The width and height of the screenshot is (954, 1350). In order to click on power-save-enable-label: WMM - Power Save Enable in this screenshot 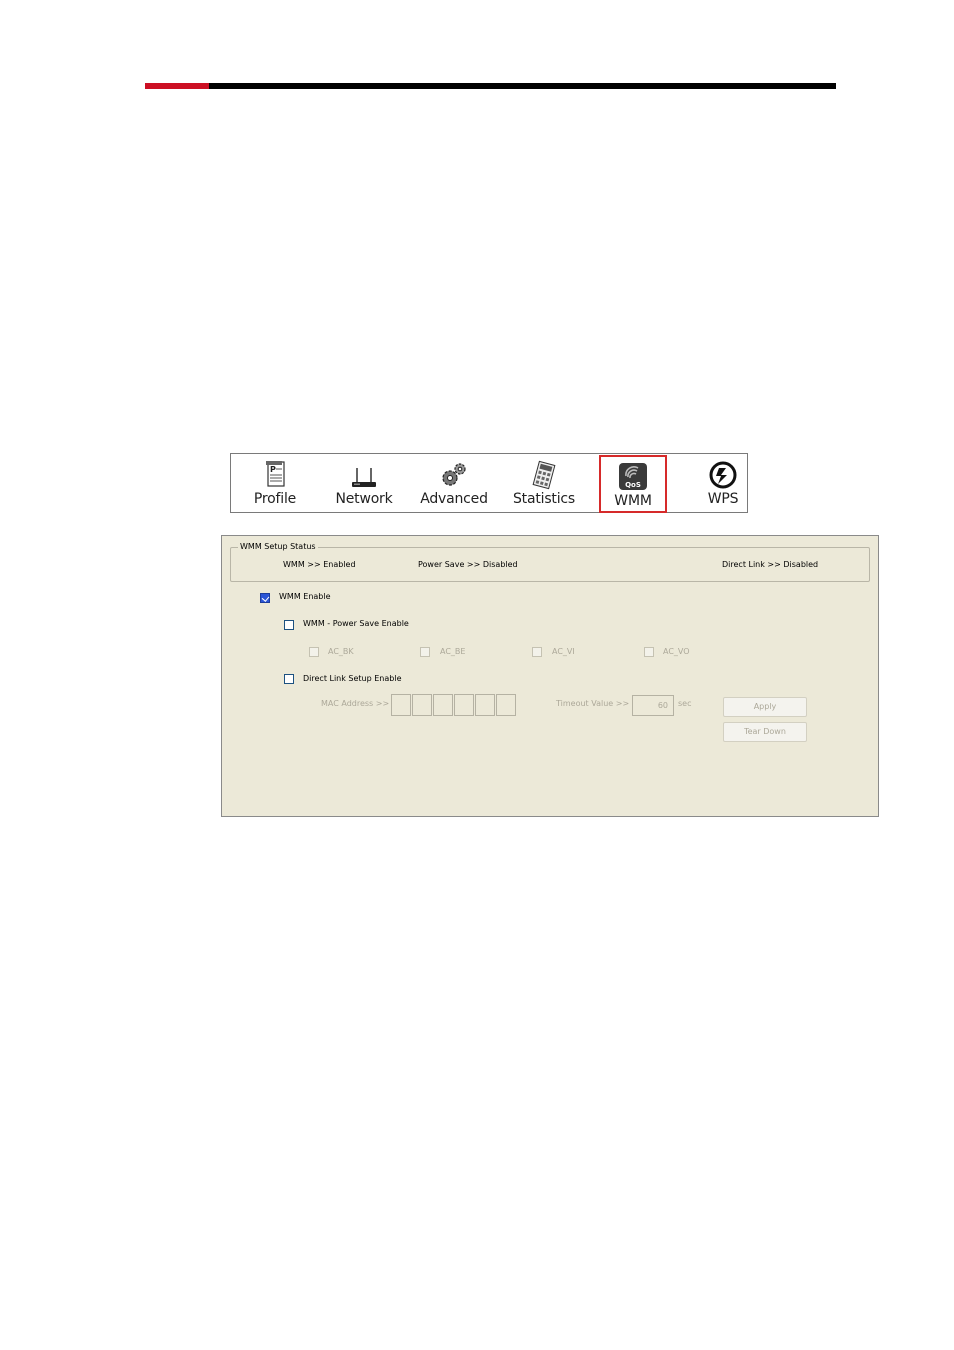, I will do `click(356, 623)`.